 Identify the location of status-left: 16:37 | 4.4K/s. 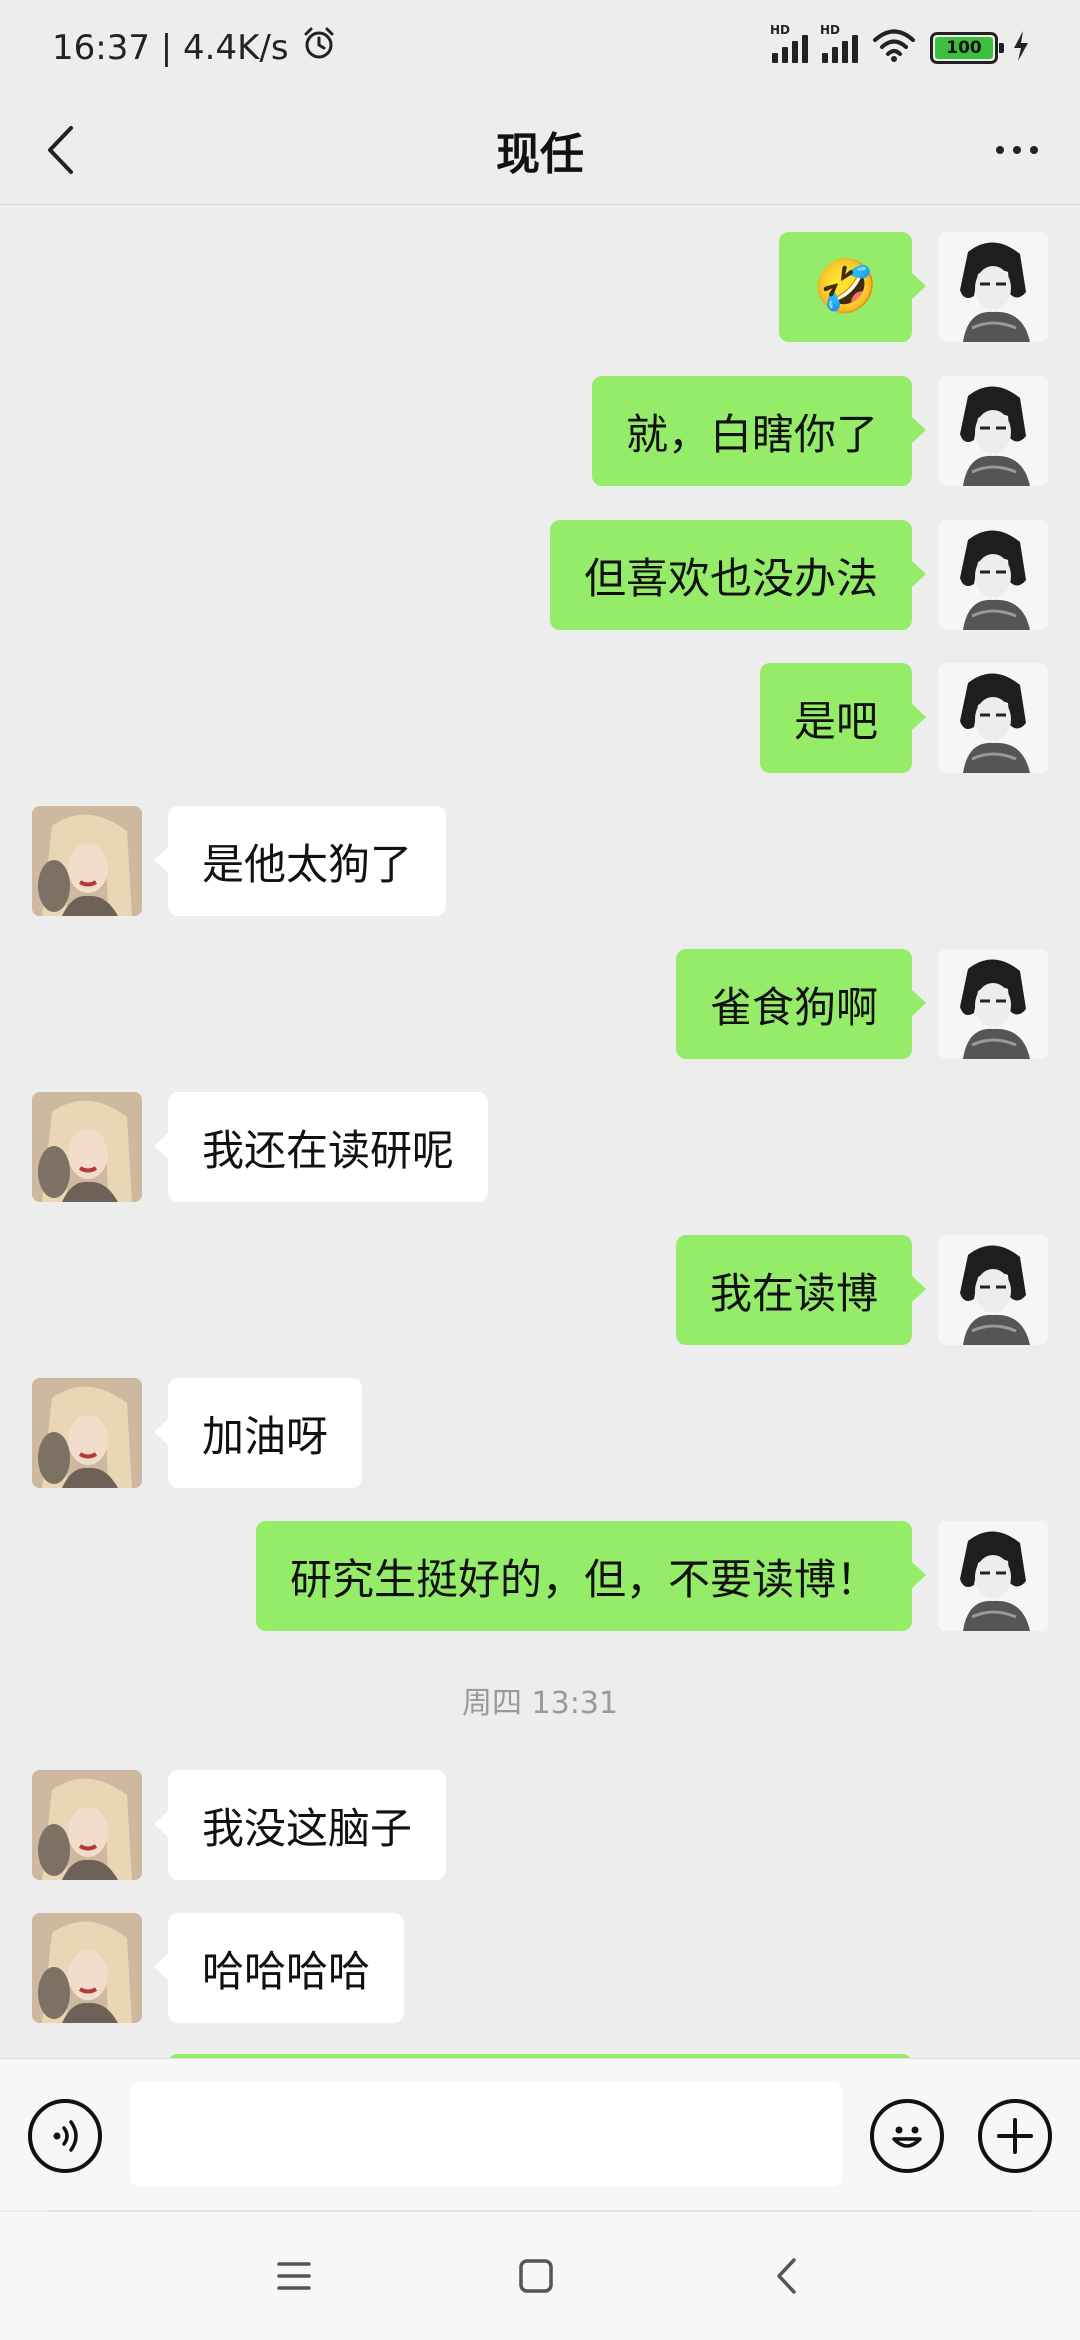
(194, 47).